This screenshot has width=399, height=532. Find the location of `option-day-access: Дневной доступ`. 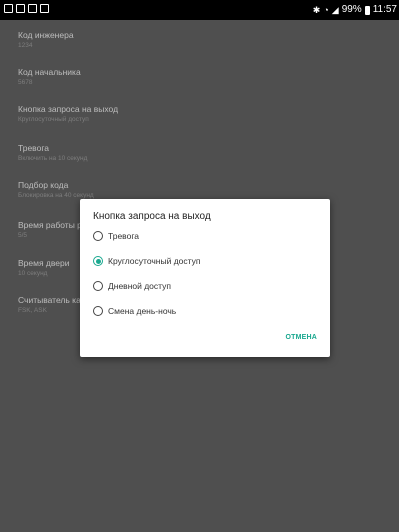

option-day-access: Дневной доступ is located at coordinates (132, 286).